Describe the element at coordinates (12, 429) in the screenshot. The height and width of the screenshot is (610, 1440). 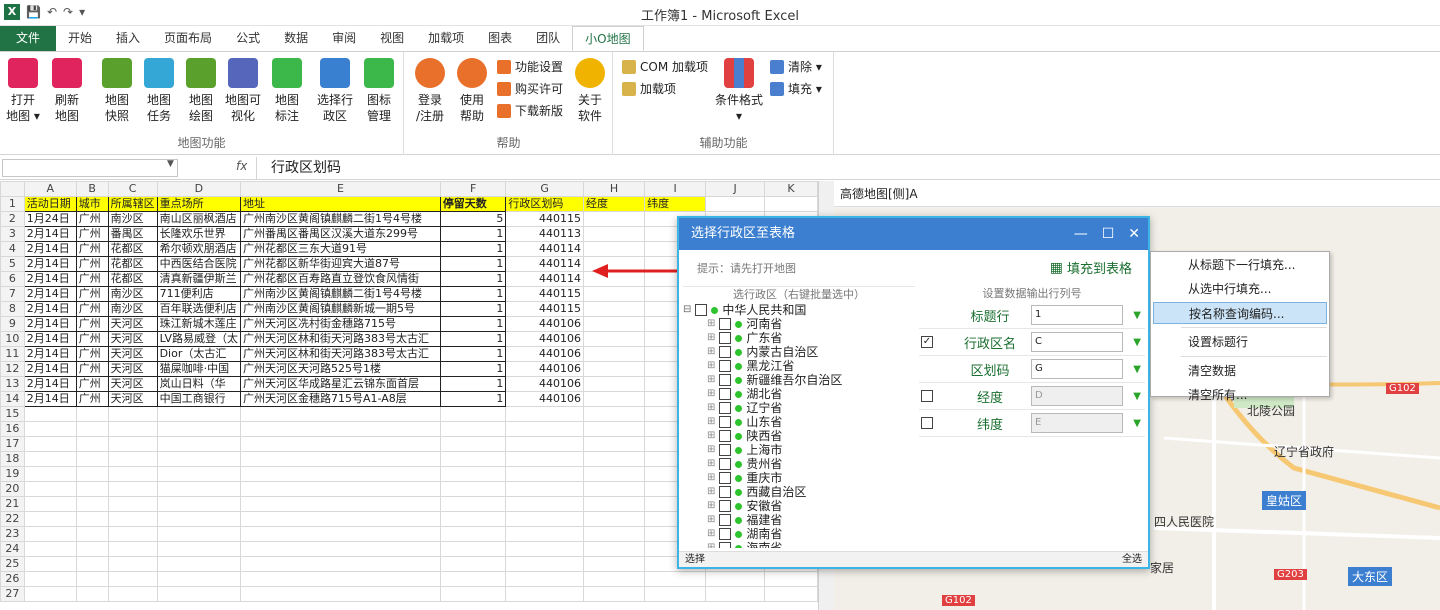
I see `row-header: 16` at that location.